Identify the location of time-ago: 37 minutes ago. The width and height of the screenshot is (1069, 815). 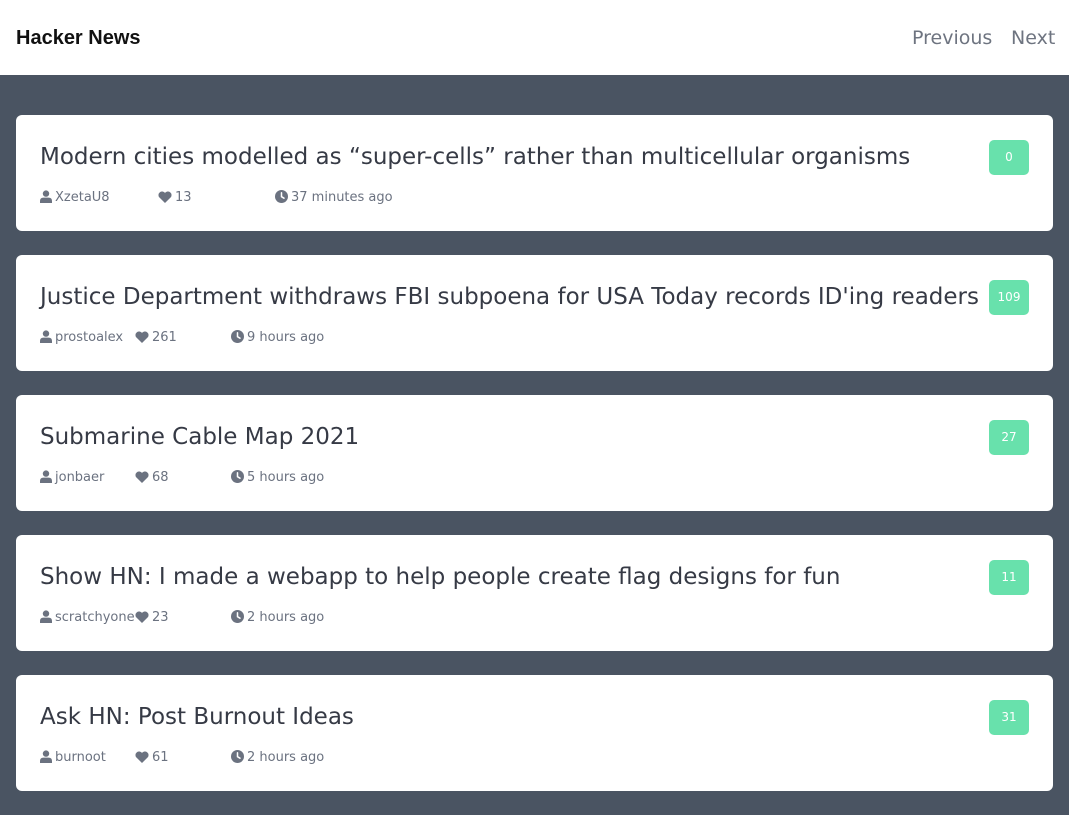
(342, 197).